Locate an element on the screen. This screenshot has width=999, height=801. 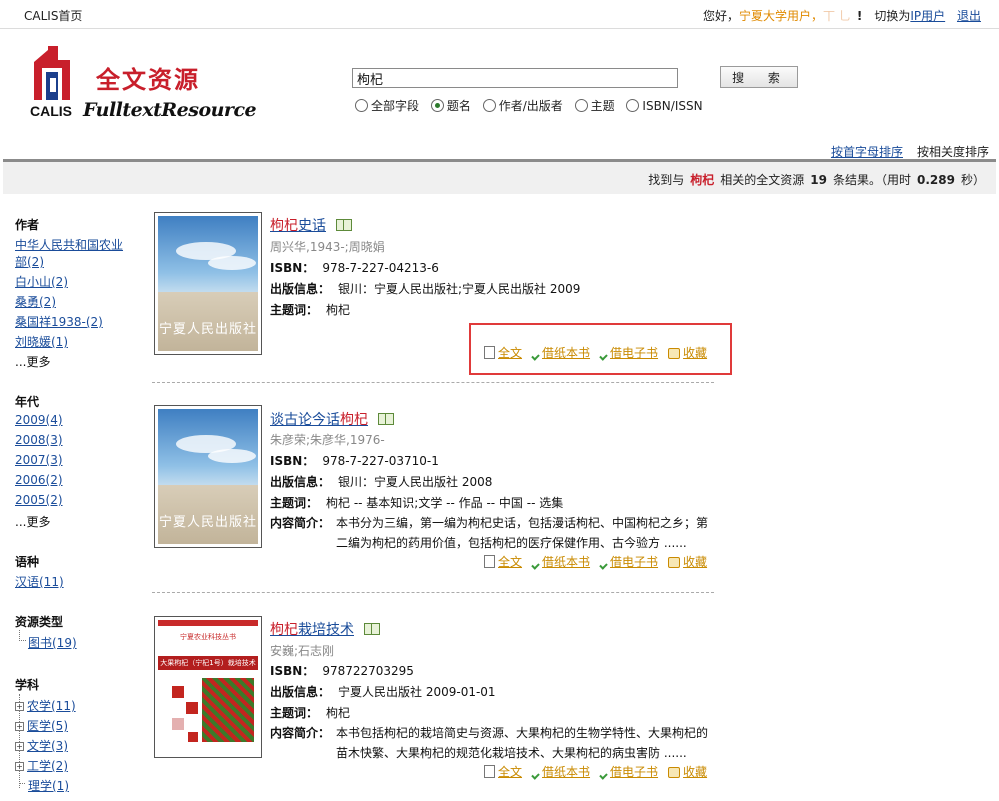
book-title-row: 谈古论今话枸杞 is located at coordinates (332, 419).